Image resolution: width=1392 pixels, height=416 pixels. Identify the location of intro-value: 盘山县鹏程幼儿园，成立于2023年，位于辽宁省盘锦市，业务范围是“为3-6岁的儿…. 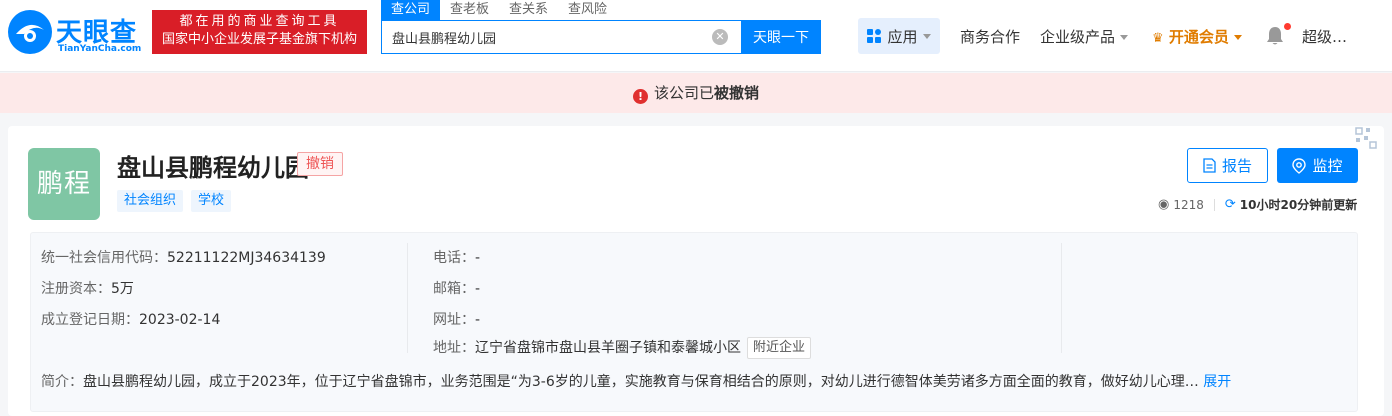
(641, 382).